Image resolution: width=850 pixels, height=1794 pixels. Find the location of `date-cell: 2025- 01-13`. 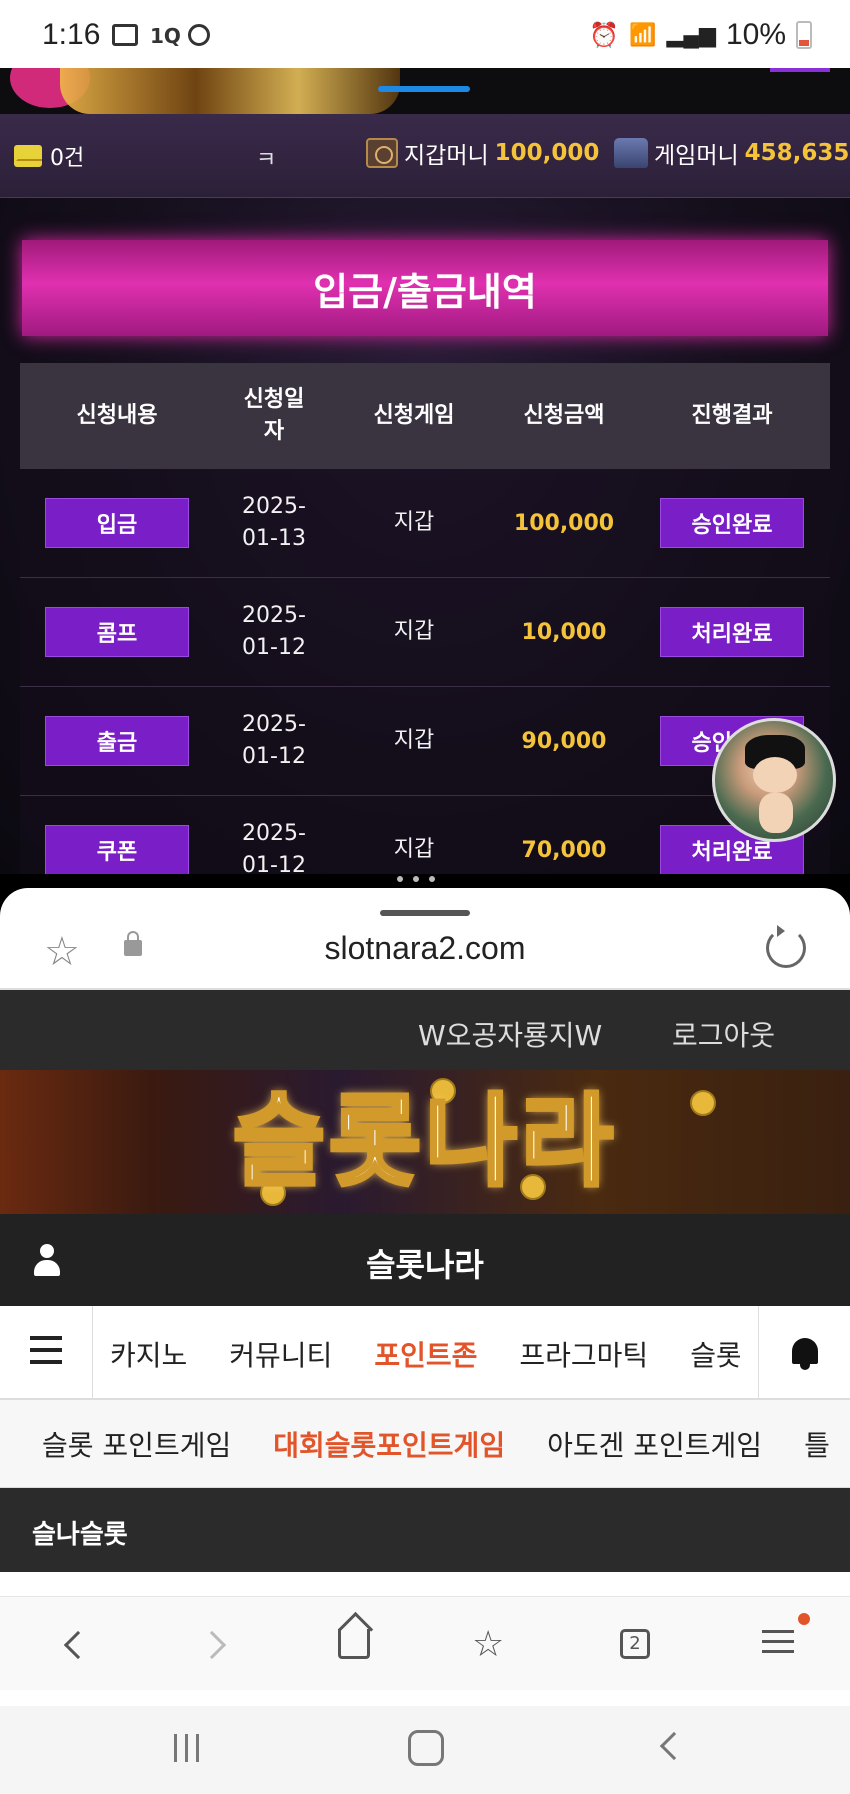

date-cell: 2025- 01-13 is located at coordinates (274, 523).